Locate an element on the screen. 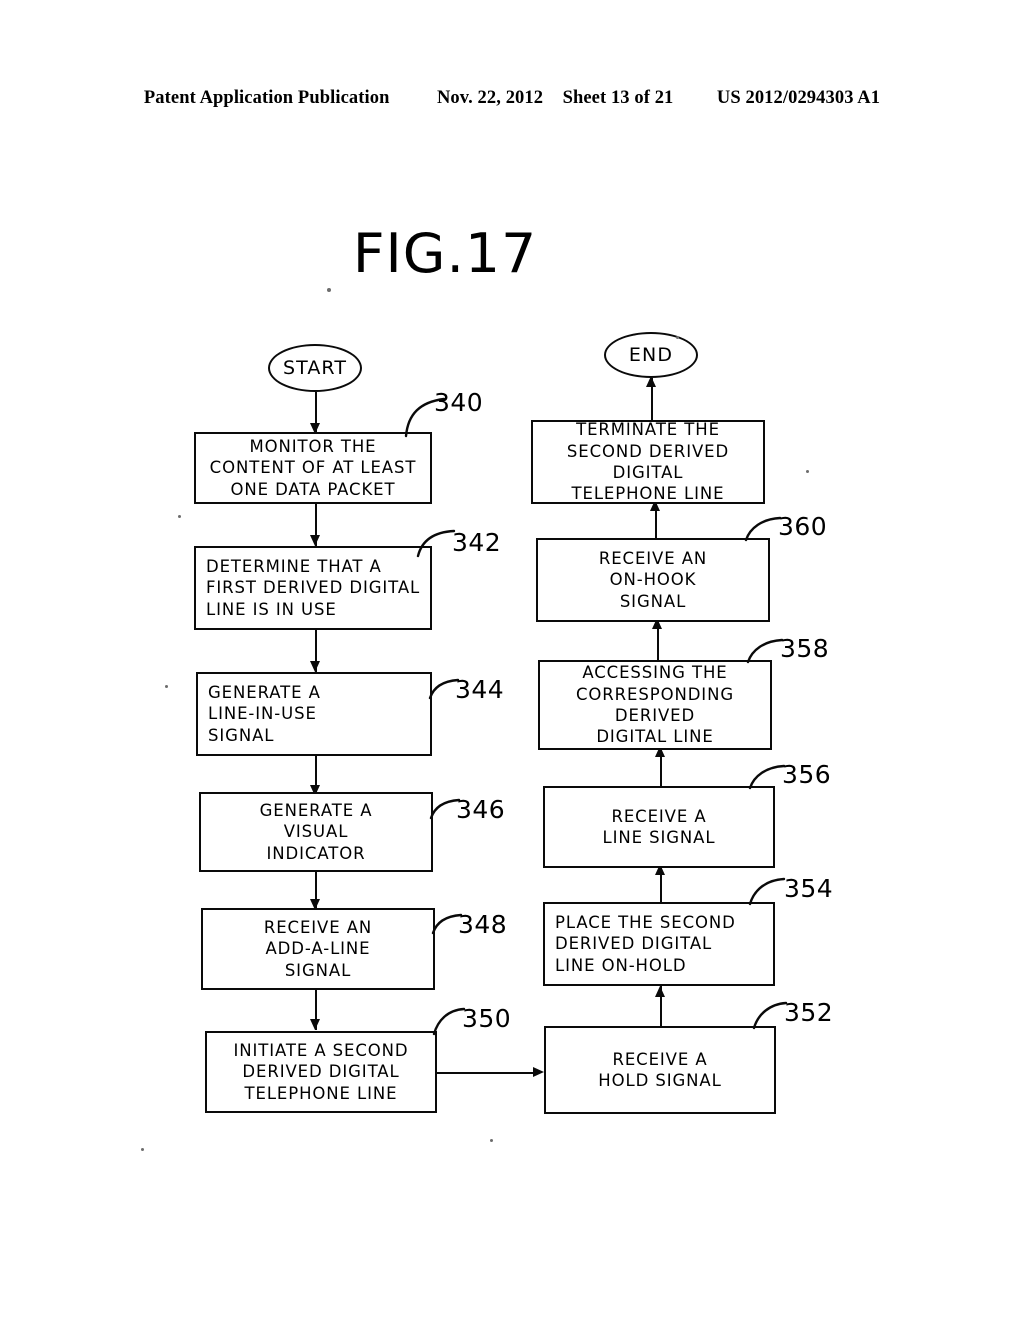 Image resolution: width=1024 pixels, height=1320 pixels. box-terminate-line-1: TERMINATE THE is located at coordinates (648, 430).